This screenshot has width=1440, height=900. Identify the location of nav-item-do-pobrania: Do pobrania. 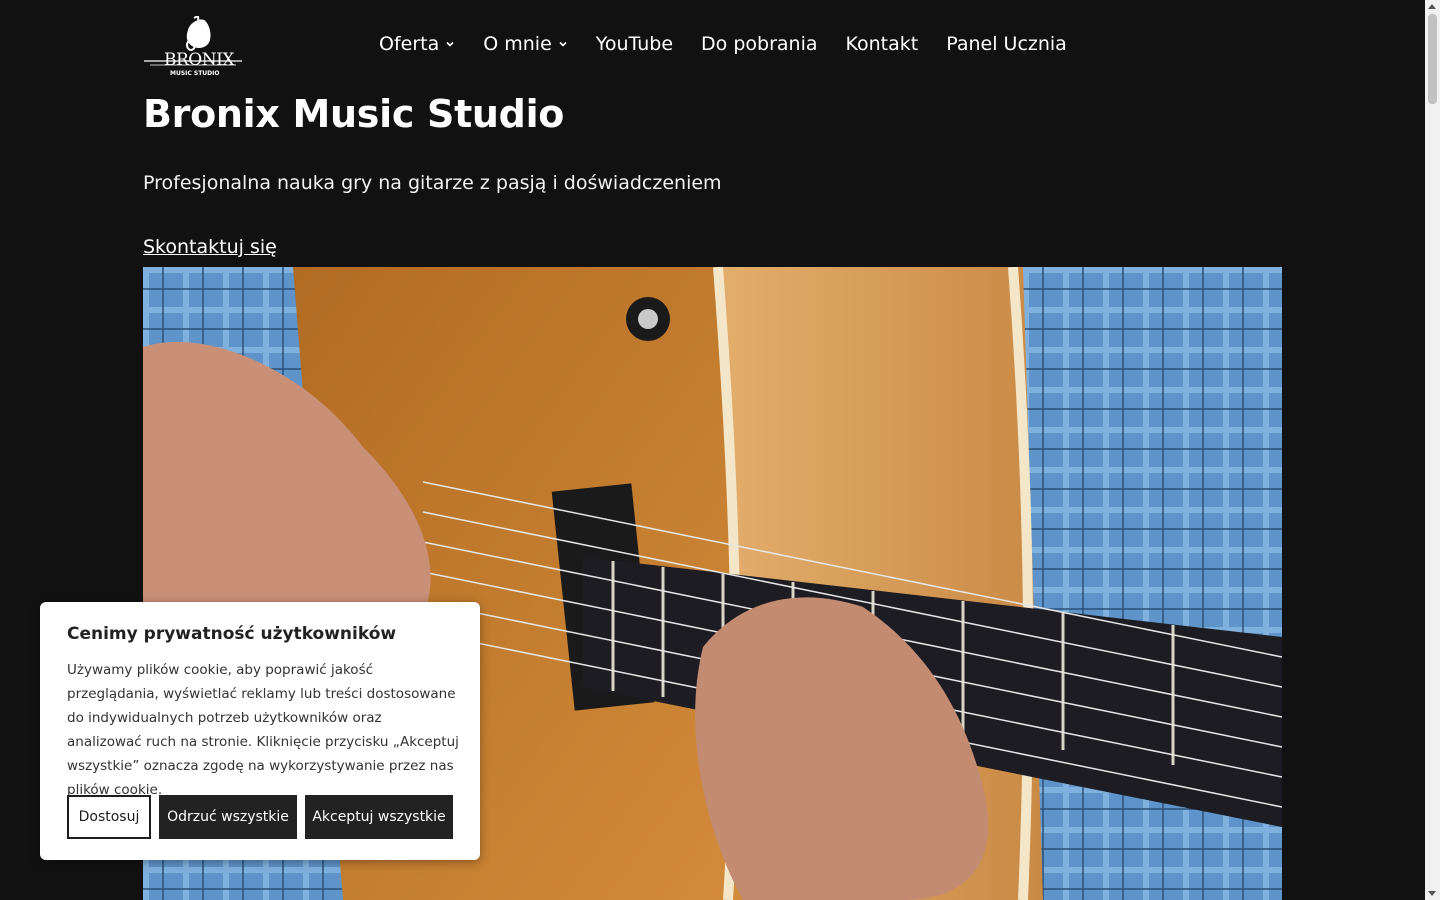
(759, 44).